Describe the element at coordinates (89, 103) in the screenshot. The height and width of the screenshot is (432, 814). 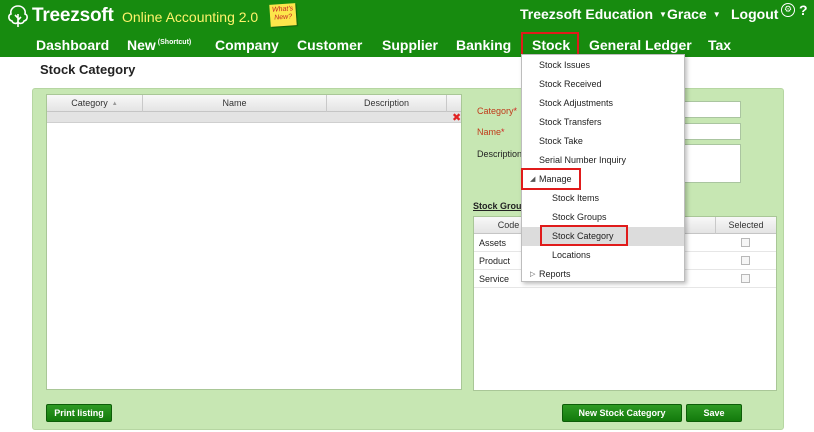
I see `column-header-category-label: Category` at that location.